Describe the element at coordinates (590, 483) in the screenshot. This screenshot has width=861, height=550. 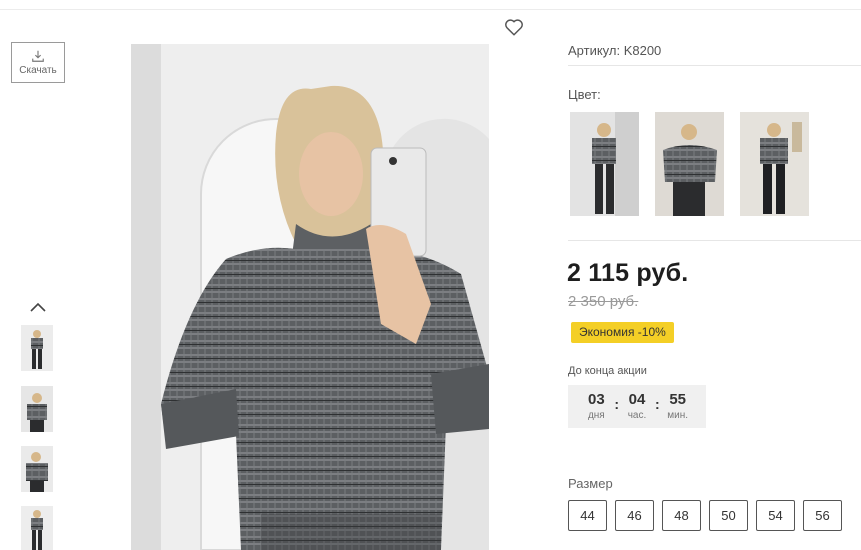
I see `size-label: Размер` at that location.